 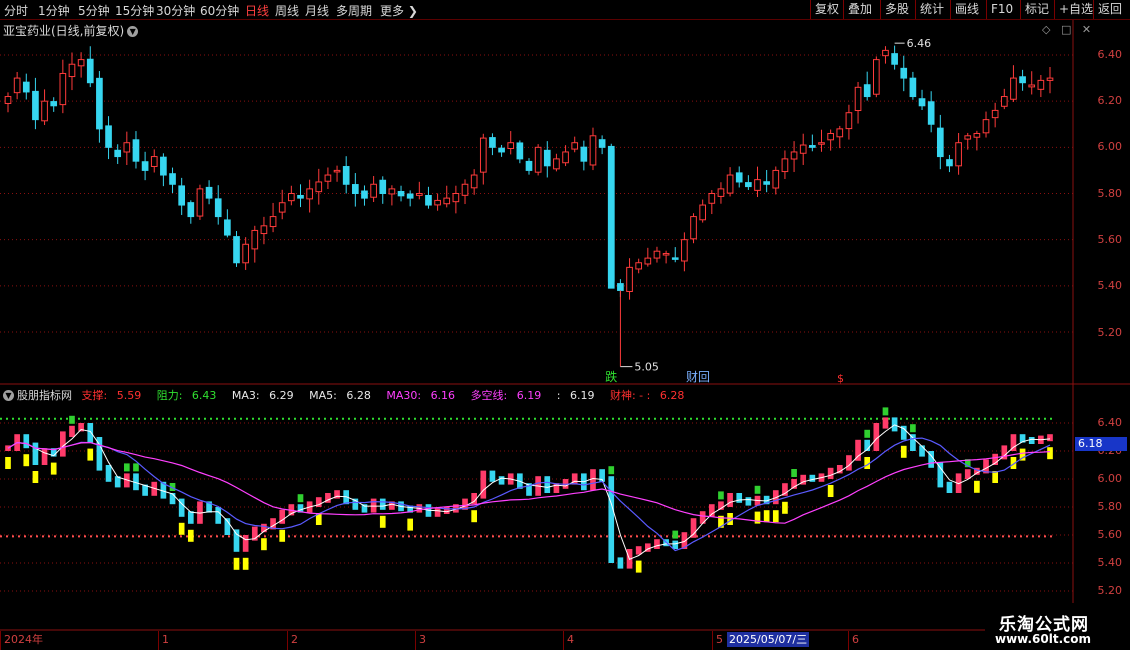 What do you see at coordinates (1086, 29) in the screenshot?
I see `close-icon: ✕` at bounding box center [1086, 29].